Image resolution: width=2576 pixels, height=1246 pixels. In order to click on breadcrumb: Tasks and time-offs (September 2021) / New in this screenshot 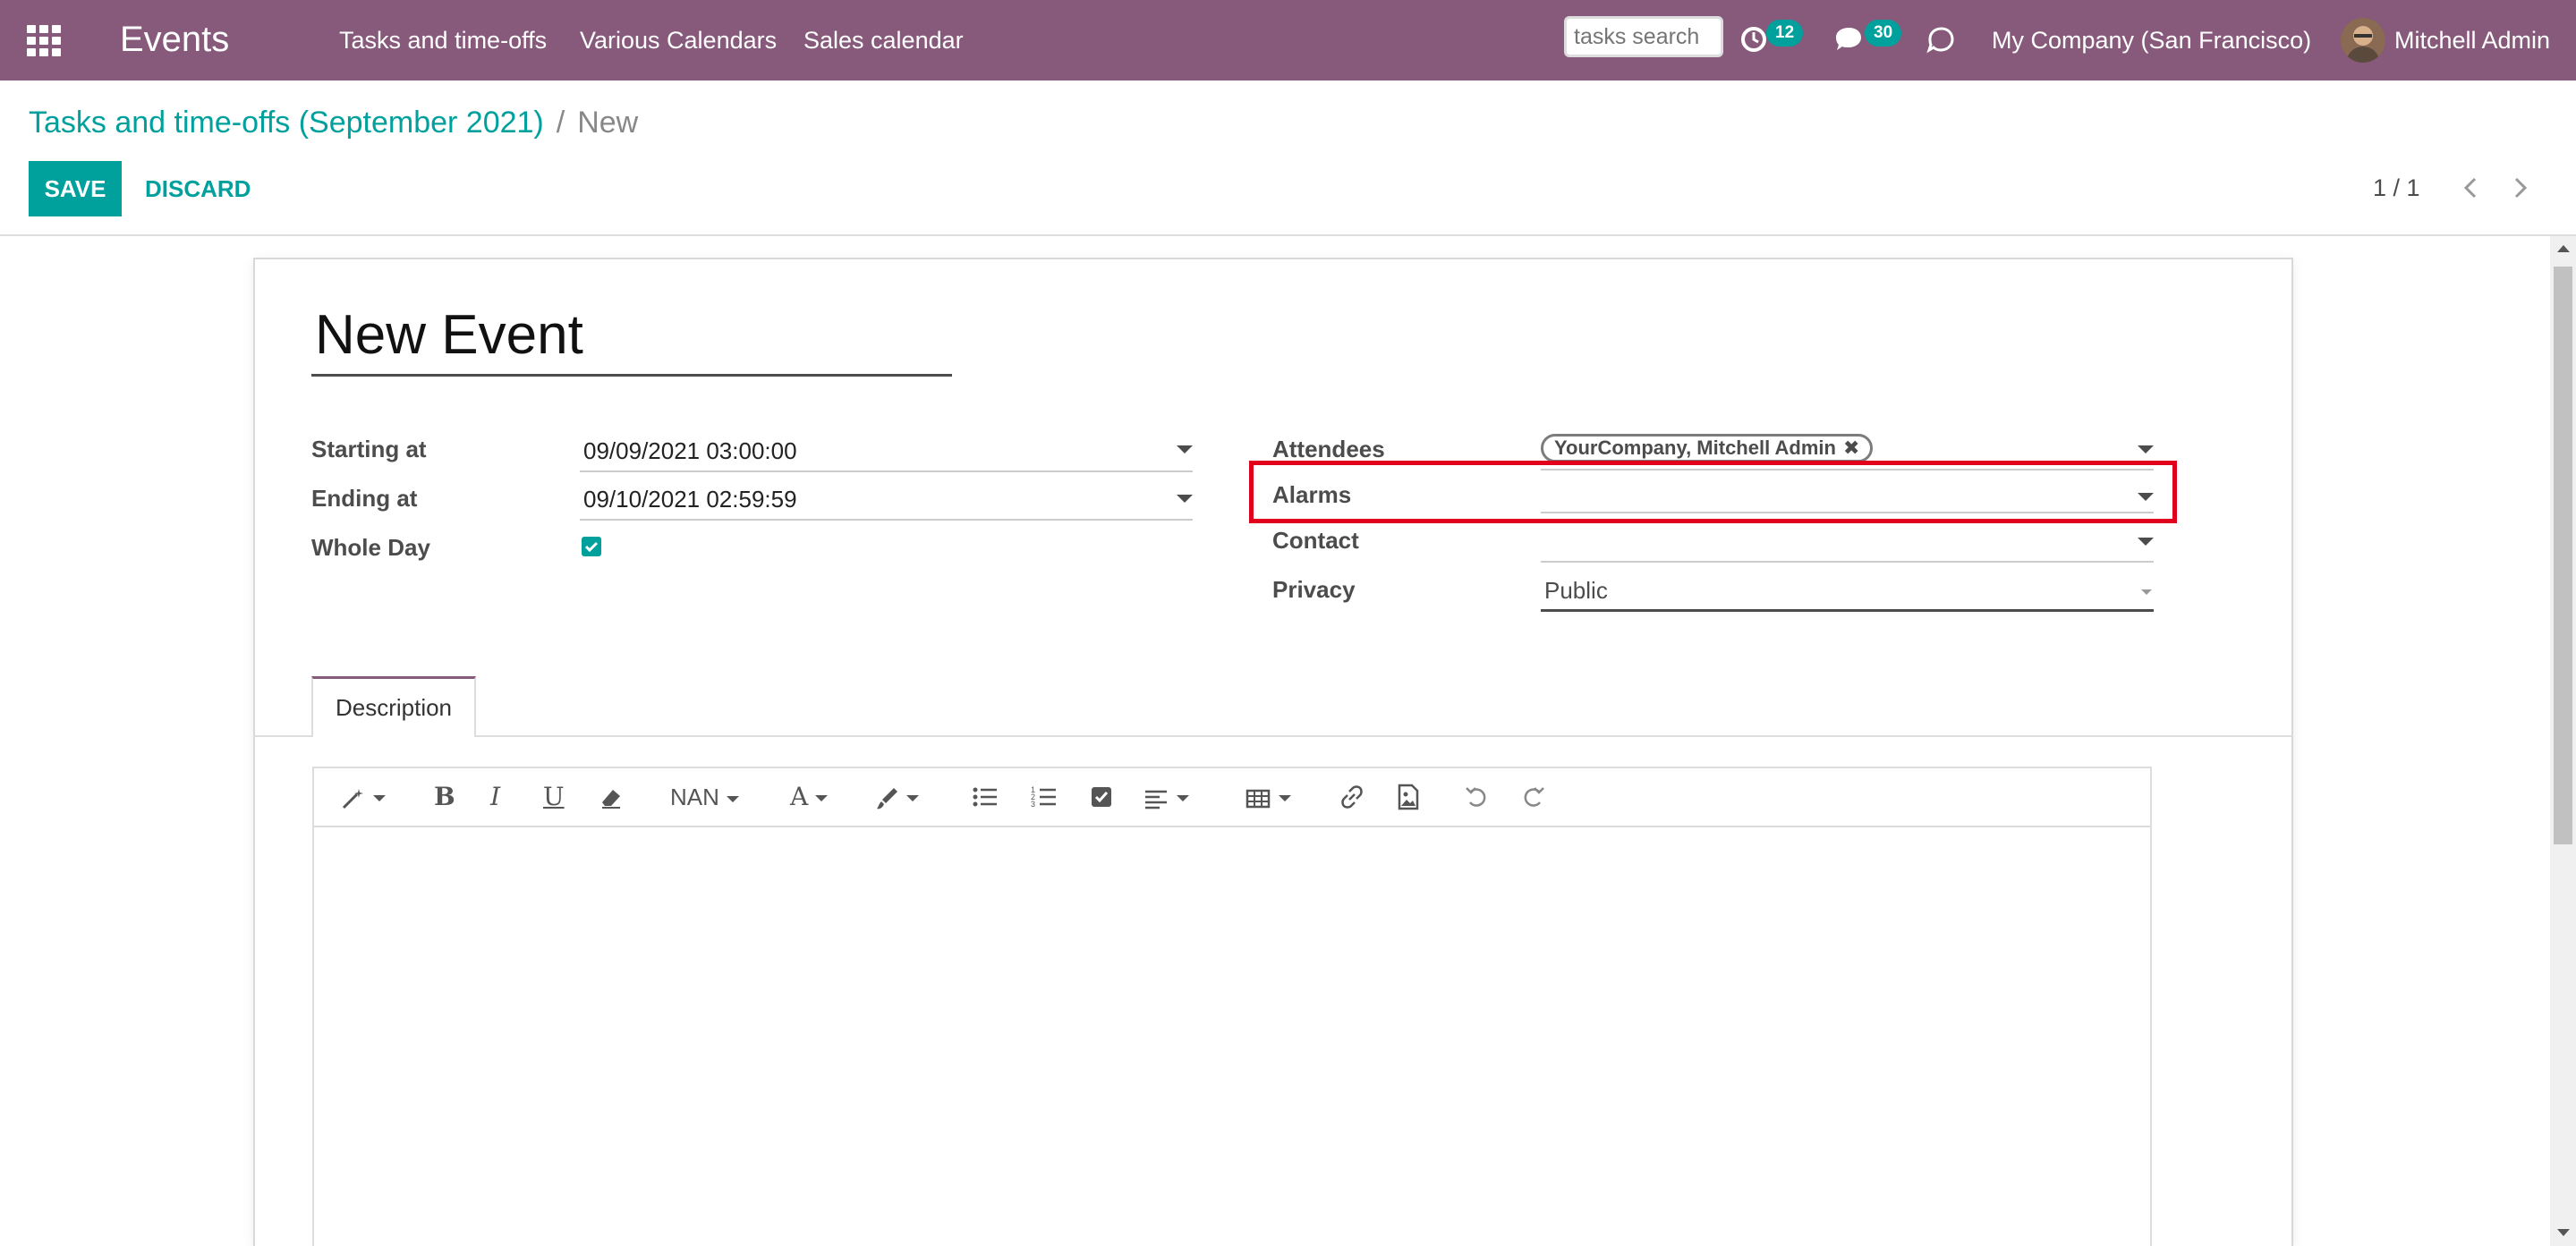, I will do `click(333, 122)`.